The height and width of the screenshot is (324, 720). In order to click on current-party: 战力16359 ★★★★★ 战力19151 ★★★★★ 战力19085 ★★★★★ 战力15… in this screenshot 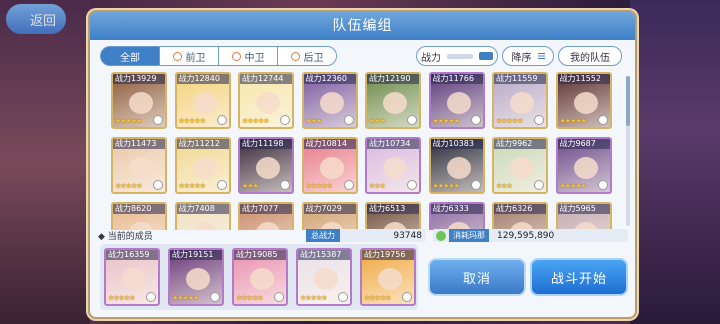, I will do `click(259, 277)`.